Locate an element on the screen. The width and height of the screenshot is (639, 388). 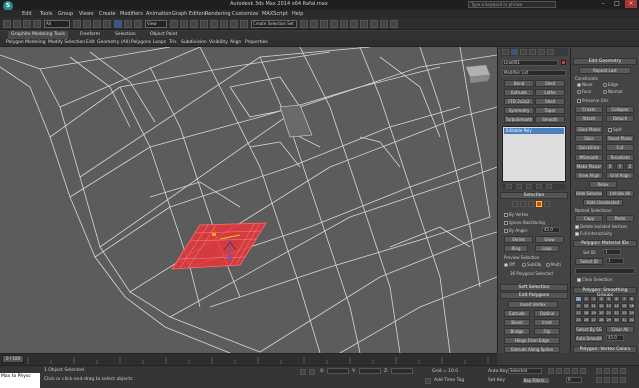
vertex-colors-rollout-header: Polygon: Vertex Colors is located at coordinates (605, 349).